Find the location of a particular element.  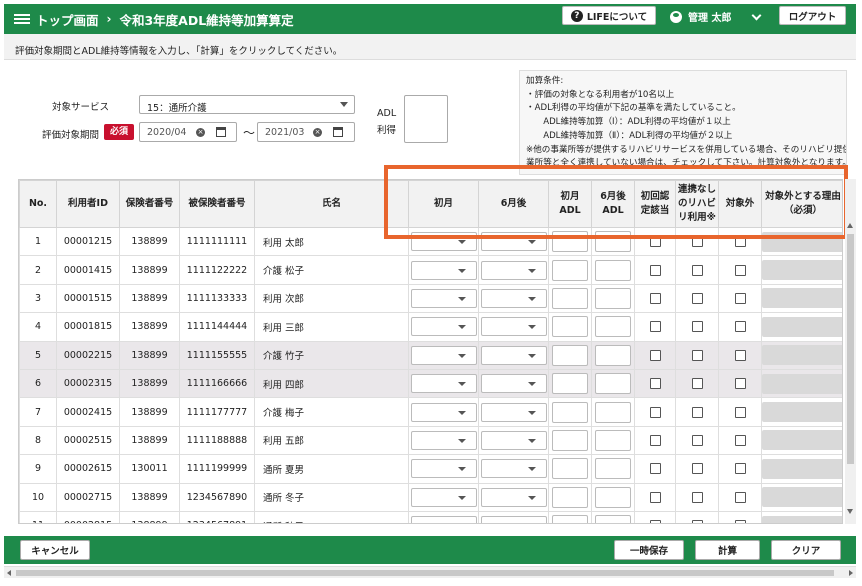

service-select: 15：通所介護 is located at coordinates (247, 104).